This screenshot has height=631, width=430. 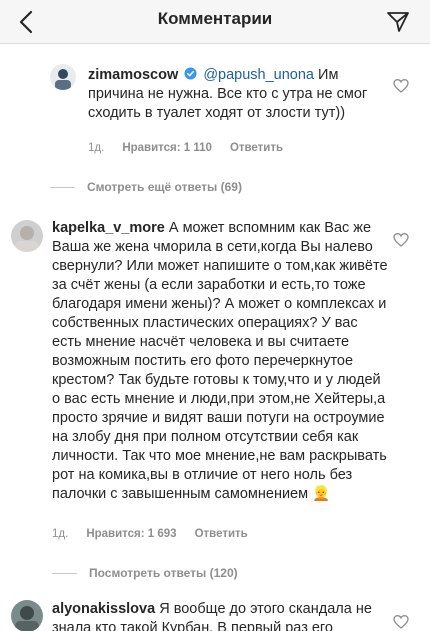 I want to click on share-button, so click(x=398, y=22).